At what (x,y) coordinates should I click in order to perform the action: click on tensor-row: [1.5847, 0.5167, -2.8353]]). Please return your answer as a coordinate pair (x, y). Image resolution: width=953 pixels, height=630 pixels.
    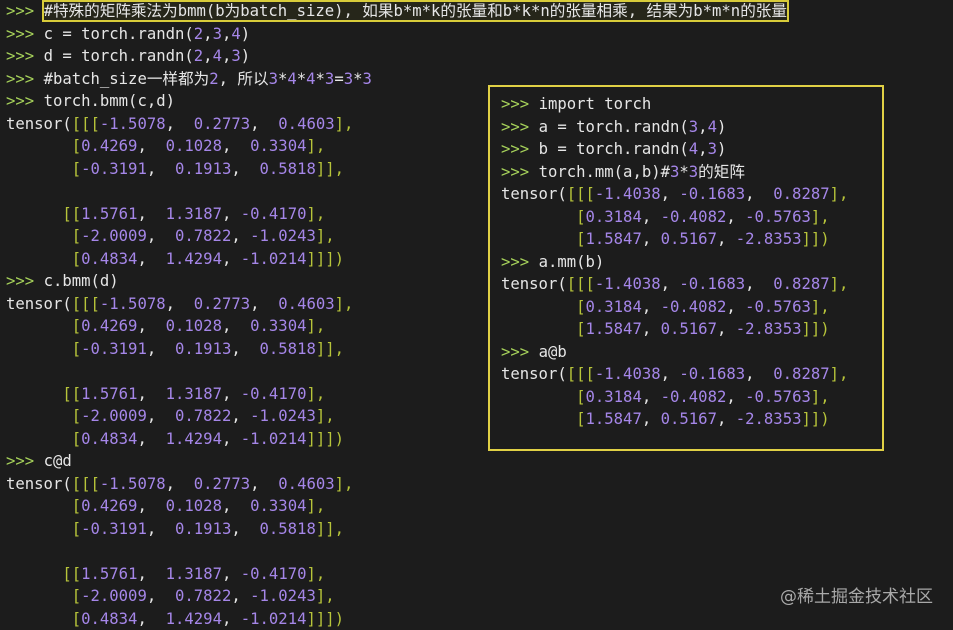
    Looking at the image, I should click on (691, 419).